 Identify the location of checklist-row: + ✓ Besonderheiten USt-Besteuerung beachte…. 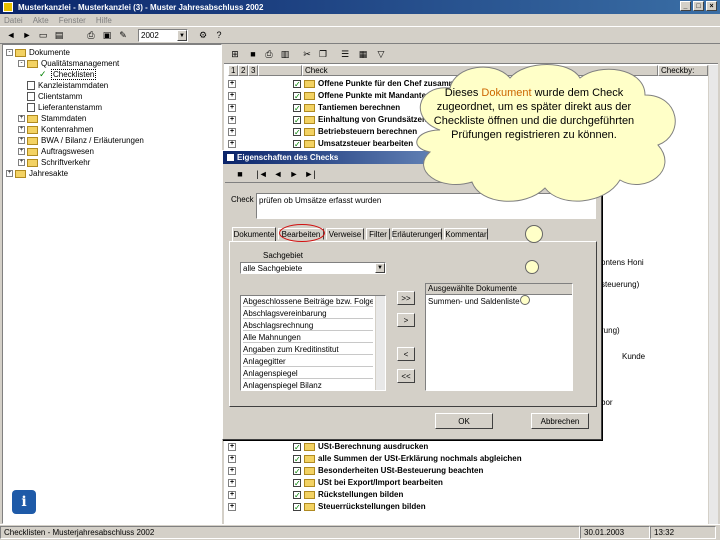
(355, 470).